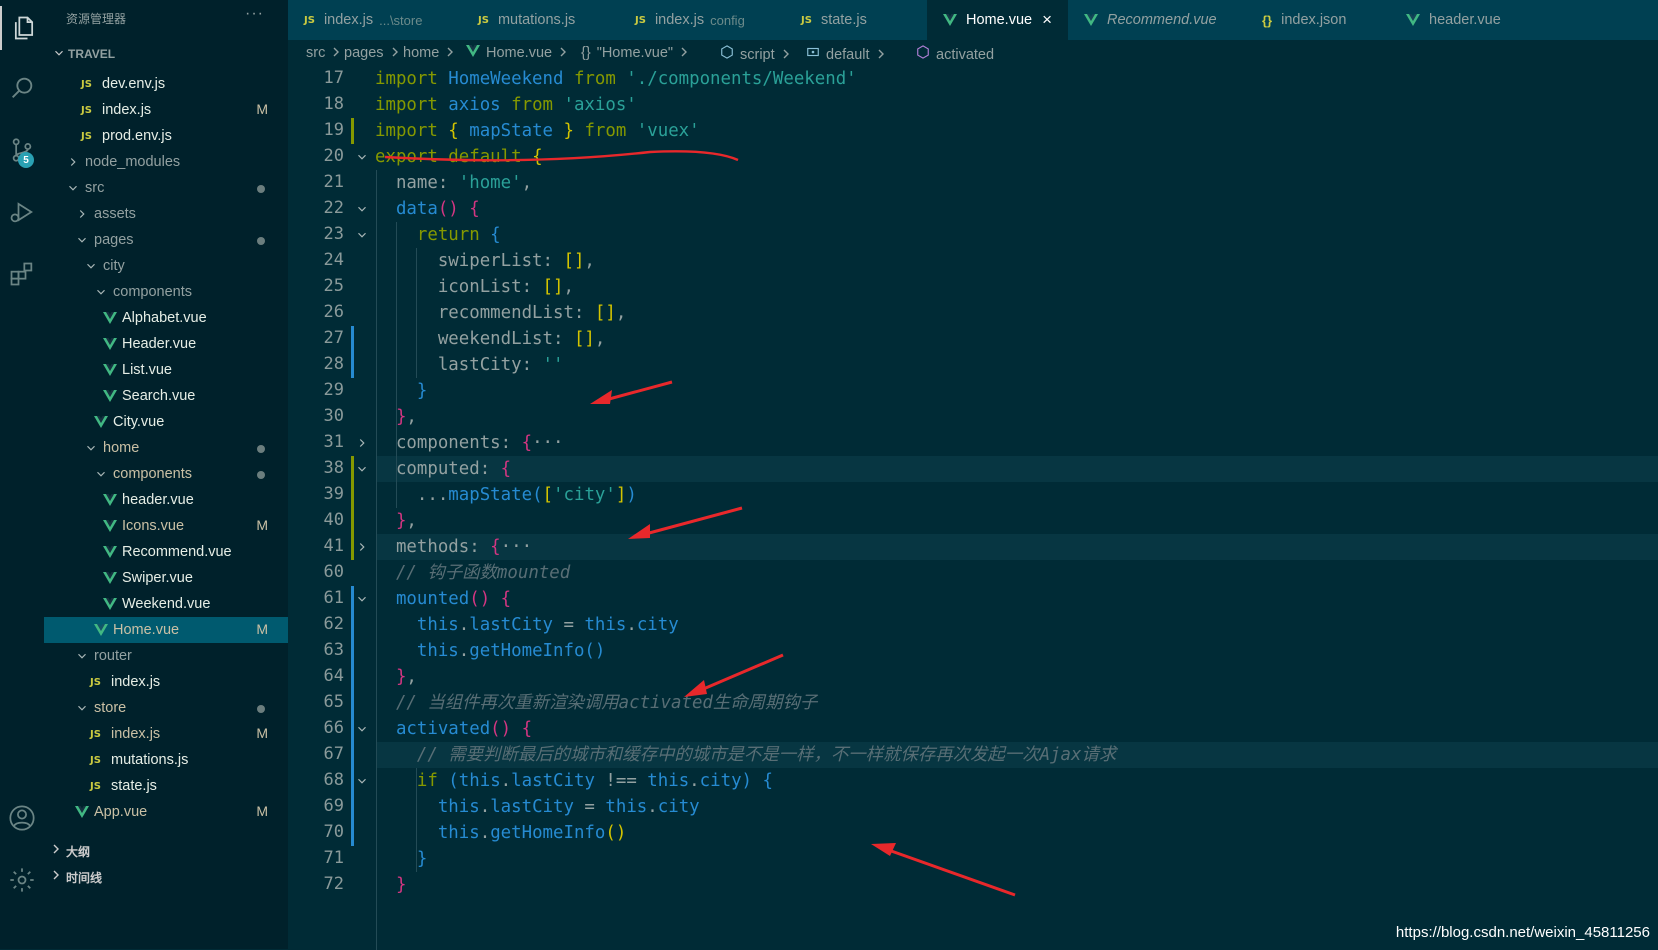  Describe the element at coordinates (469, 365) in the screenshot. I see `code-line: lastCity: ''` at that location.